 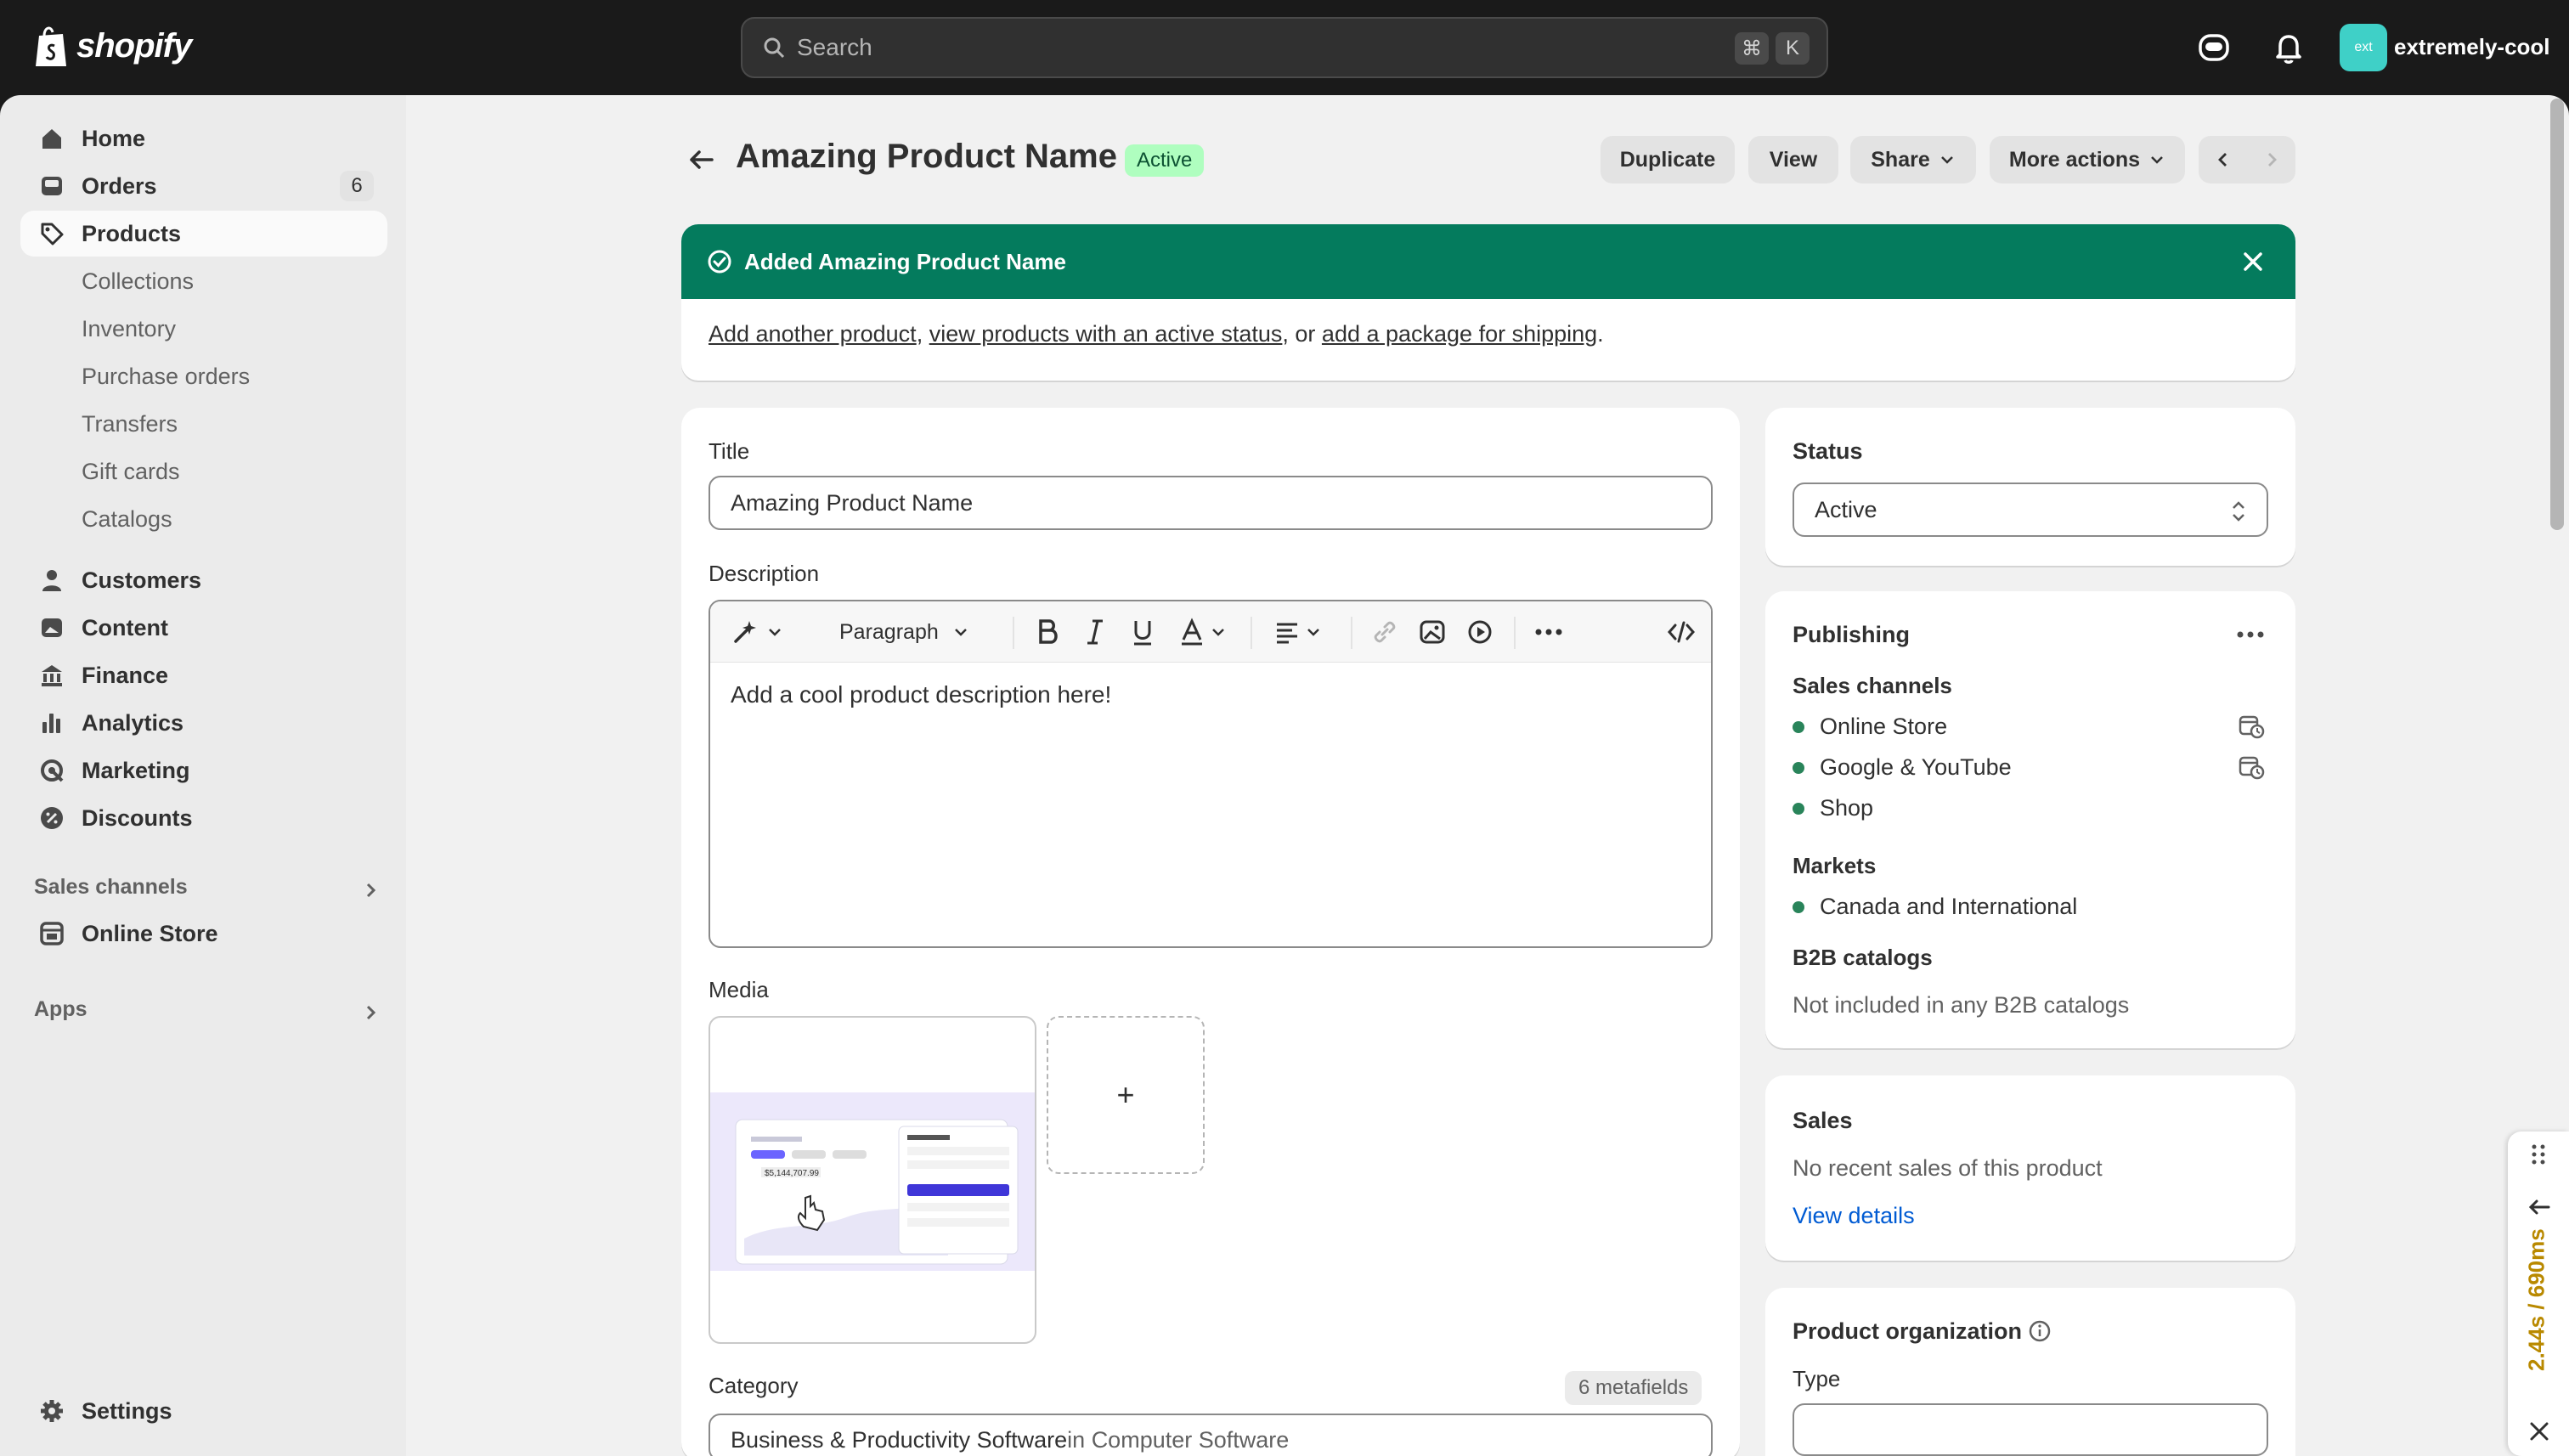 What do you see at coordinates (2539, 1155) in the screenshot?
I see `drag-handle-icon` at bounding box center [2539, 1155].